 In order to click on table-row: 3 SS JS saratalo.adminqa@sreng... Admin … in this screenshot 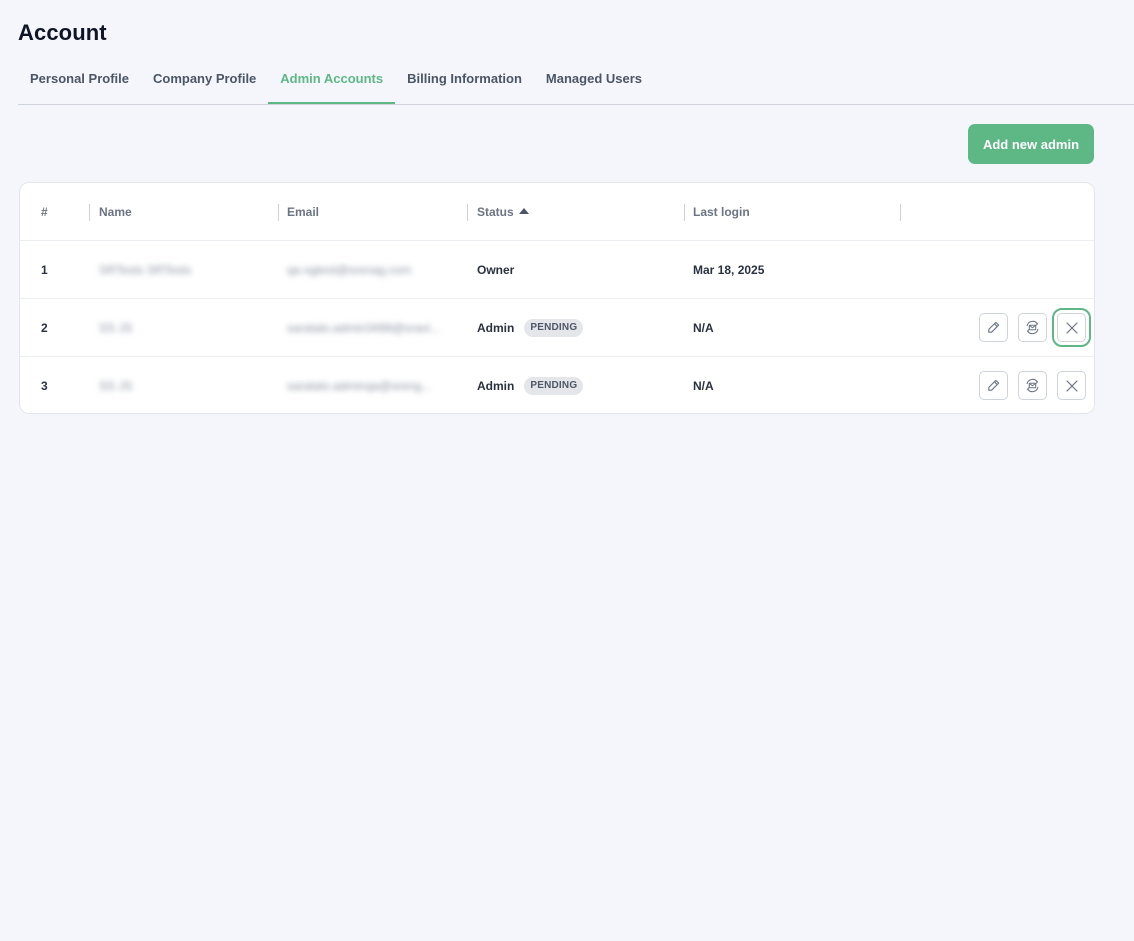, I will do `click(557, 385)`.